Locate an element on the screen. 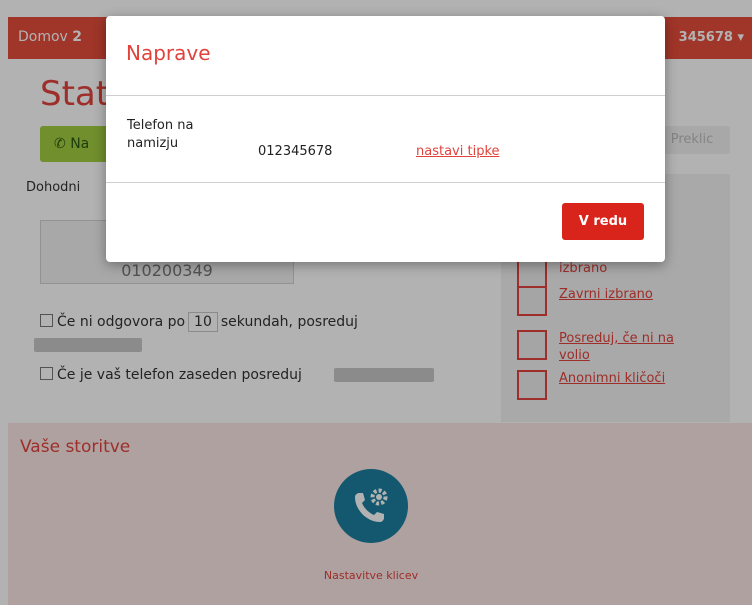 Image resolution: width=752 pixels, height=605 pixels. ok-button: V redu is located at coordinates (603, 221).